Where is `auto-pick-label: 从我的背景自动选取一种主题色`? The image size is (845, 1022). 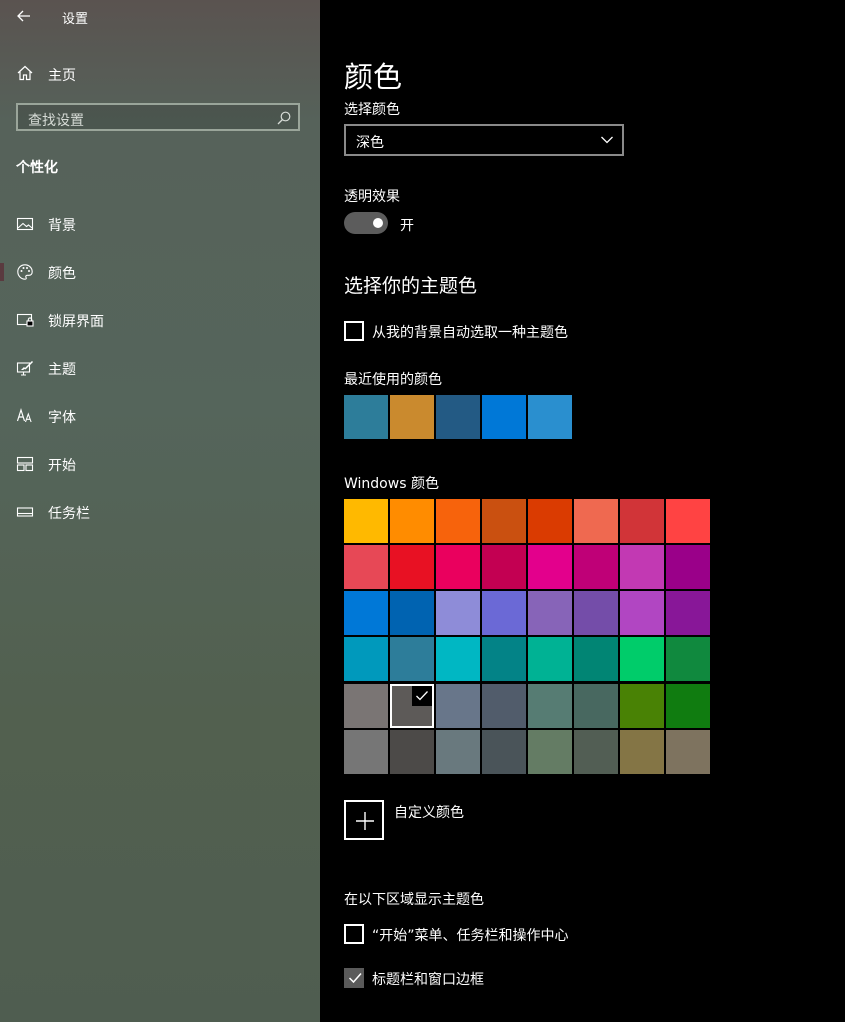
auto-pick-label: 从我的背景自动选取一种主题色 is located at coordinates (470, 333).